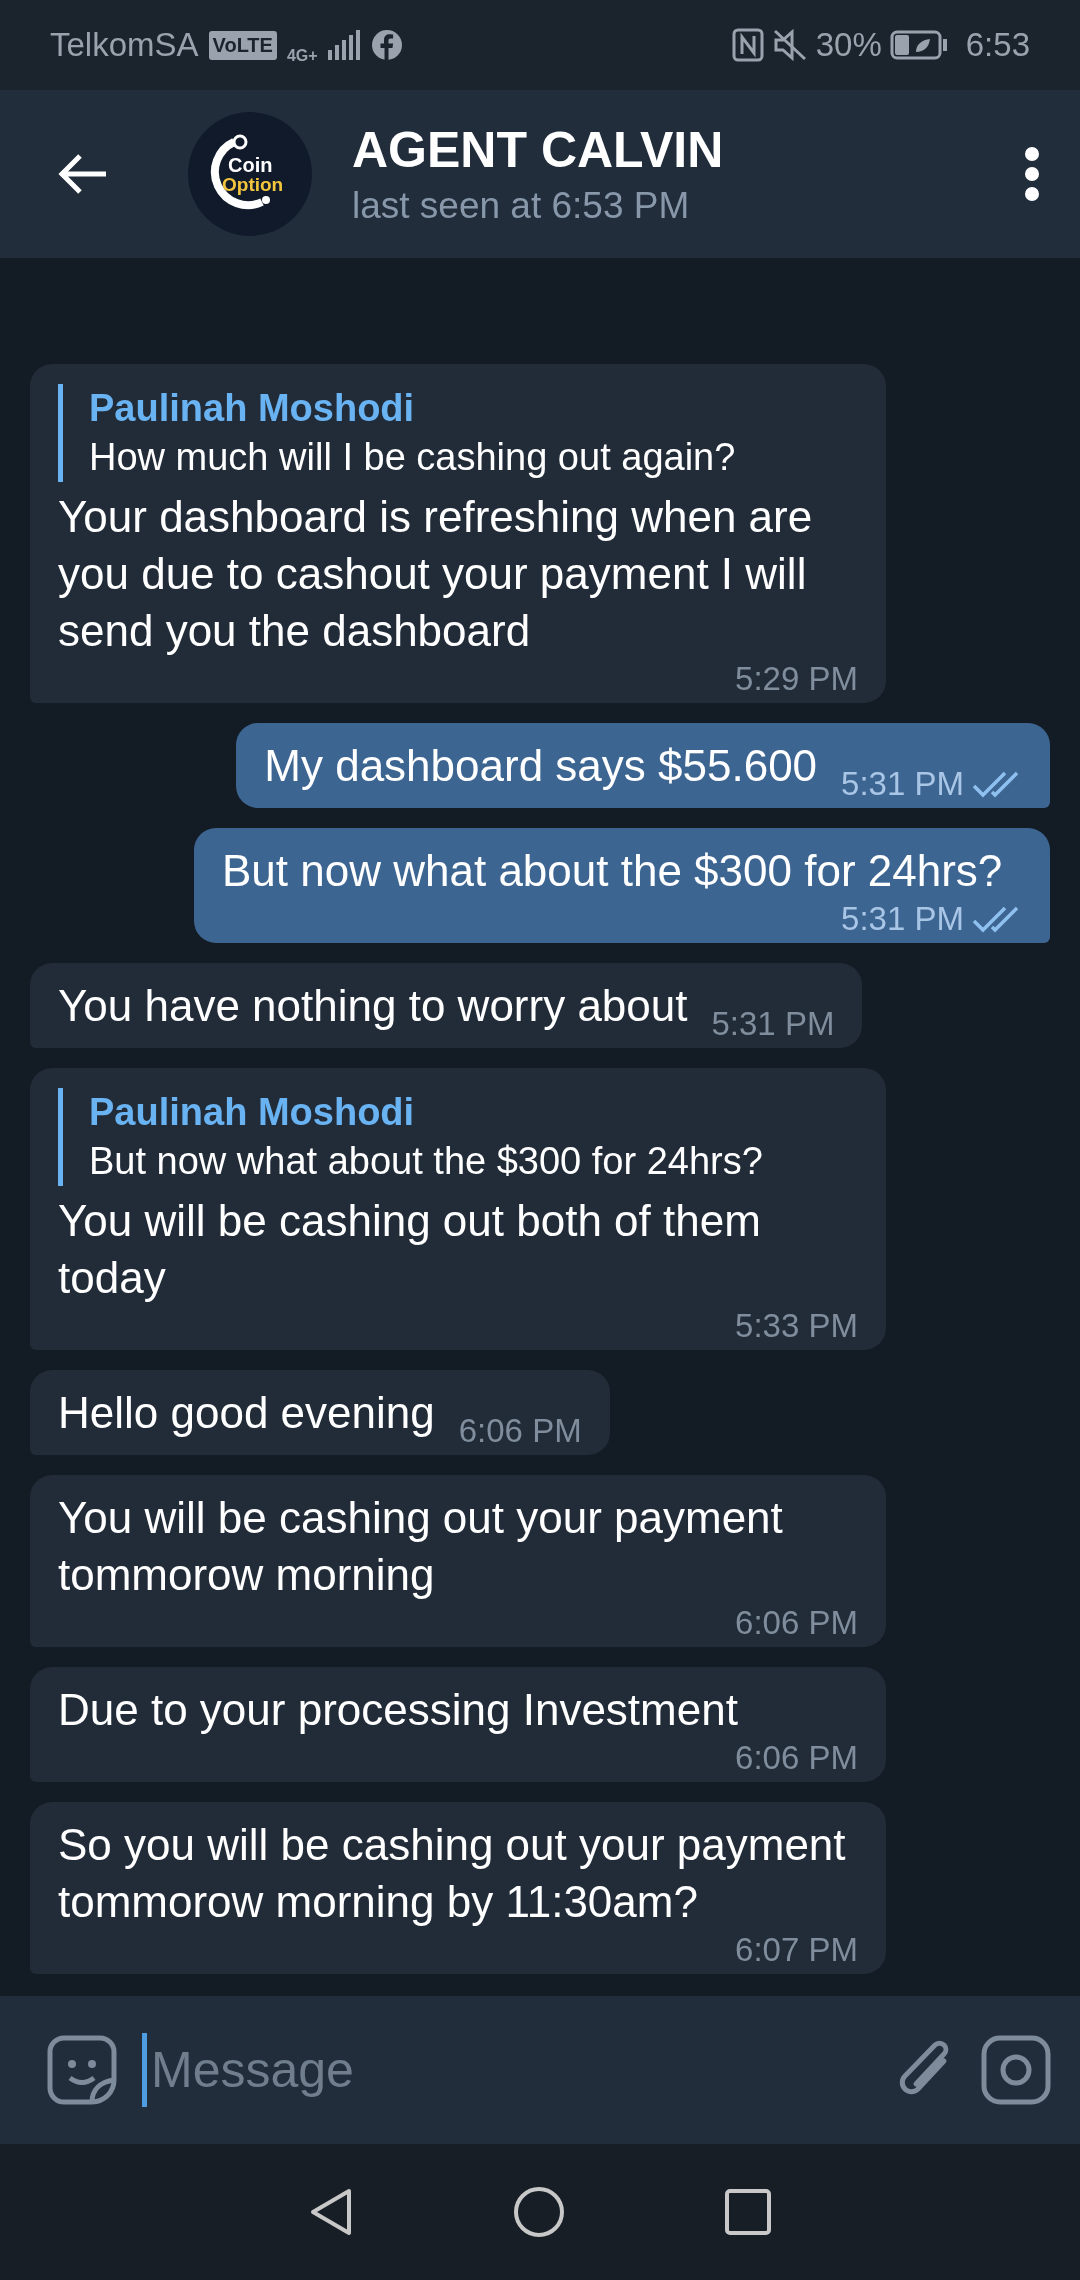 The width and height of the screenshot is (1080, 2280). Describe the element at coordinates (242, 45) in the screenshot. I see `volte-indicator: VoLTE` at that location.